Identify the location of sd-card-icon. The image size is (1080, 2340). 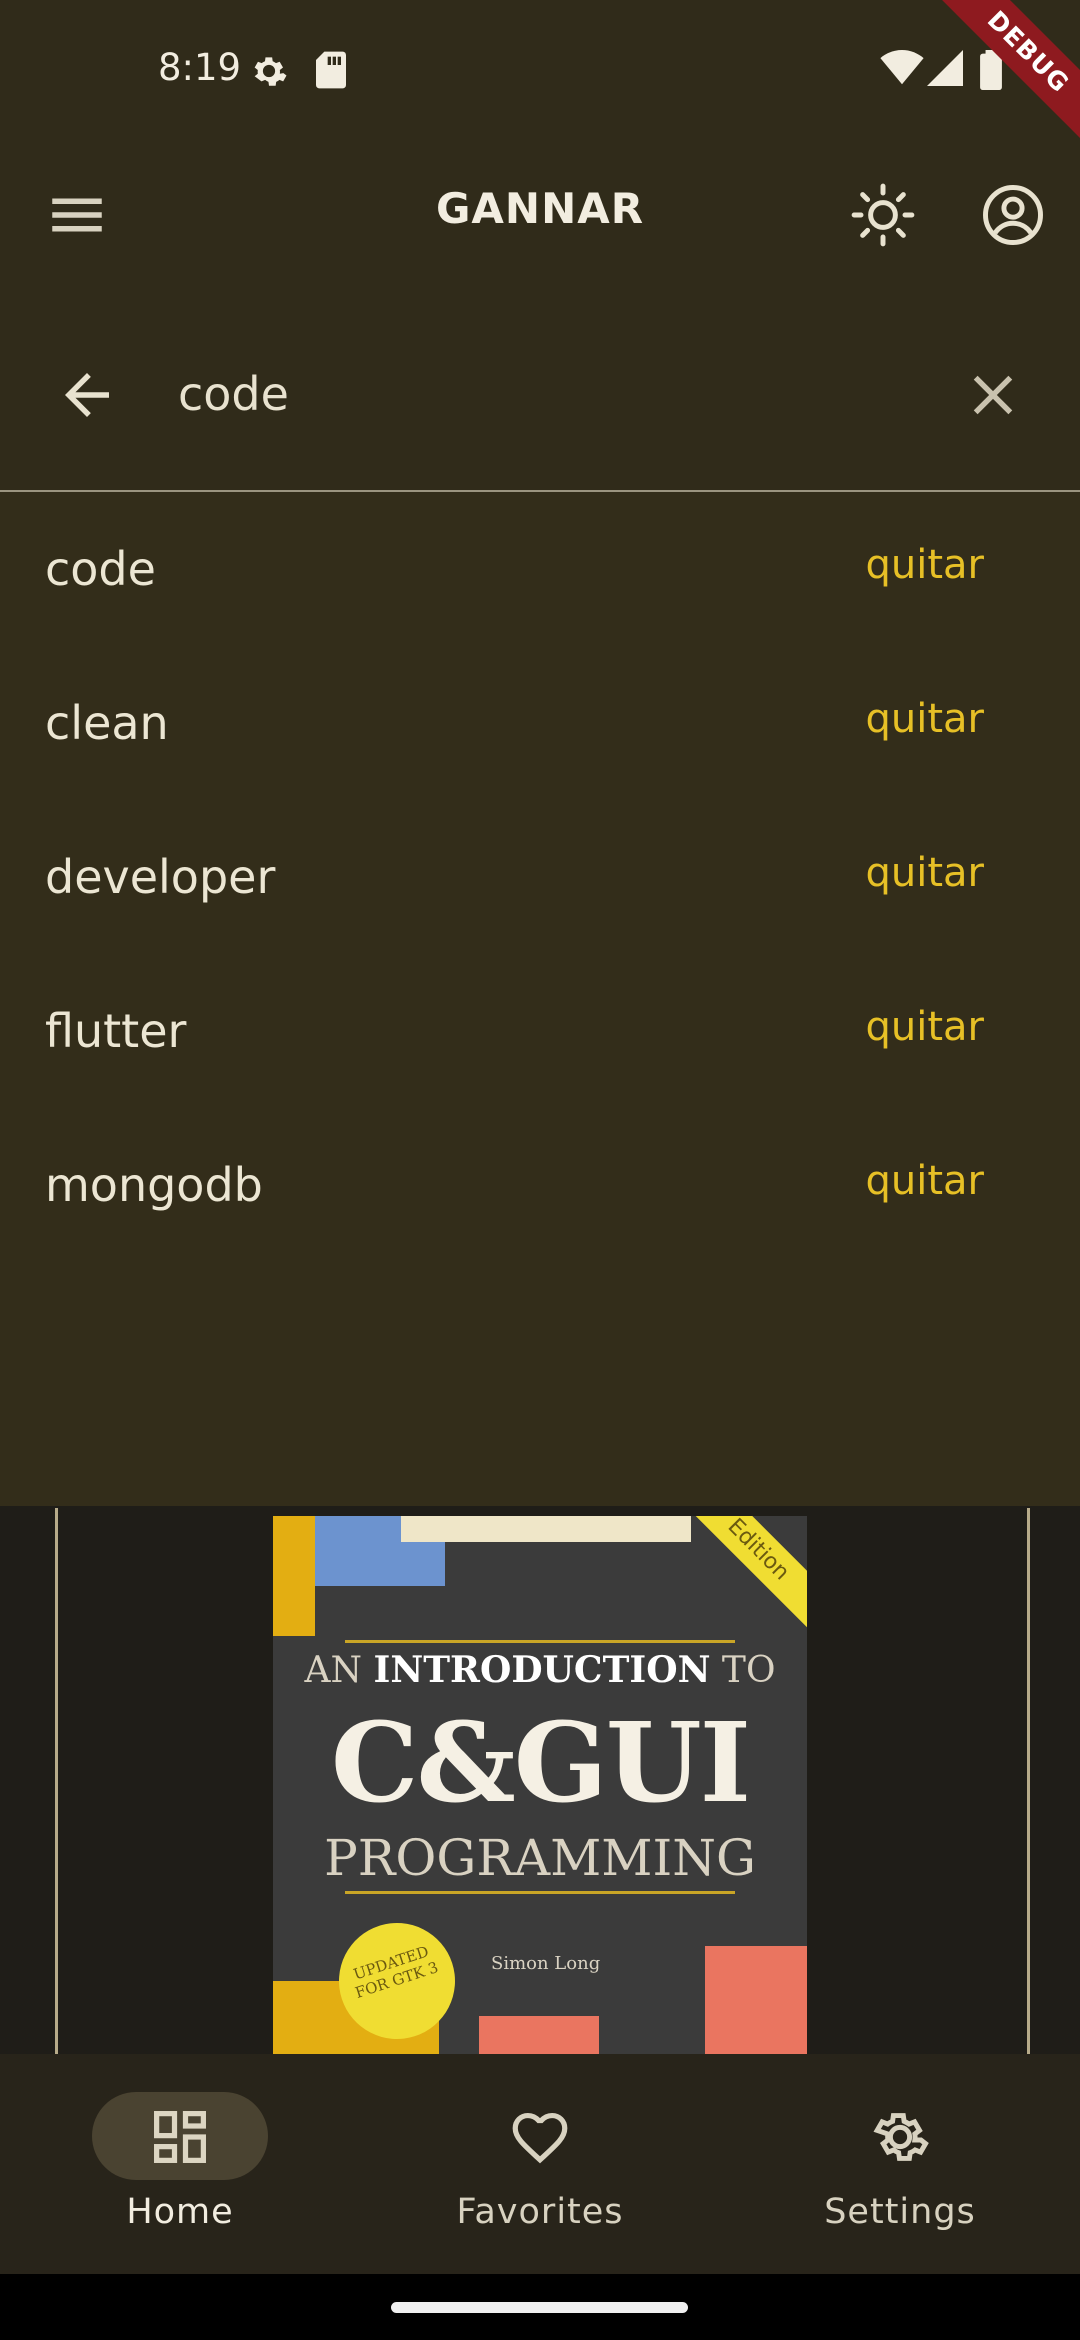
(331, 72).